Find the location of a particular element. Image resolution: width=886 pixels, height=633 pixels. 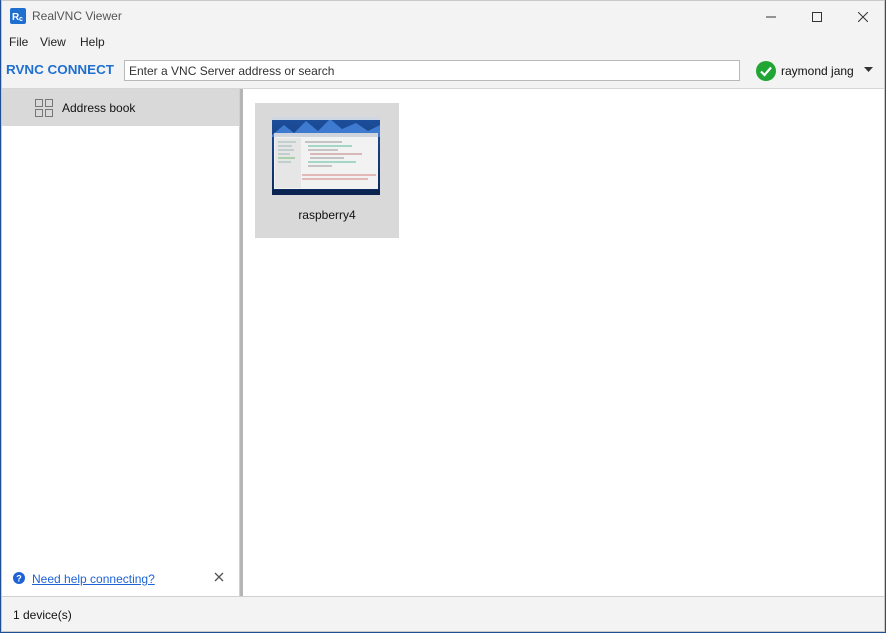

user-account-button: raymond jang is located at coordinates (814, 70).